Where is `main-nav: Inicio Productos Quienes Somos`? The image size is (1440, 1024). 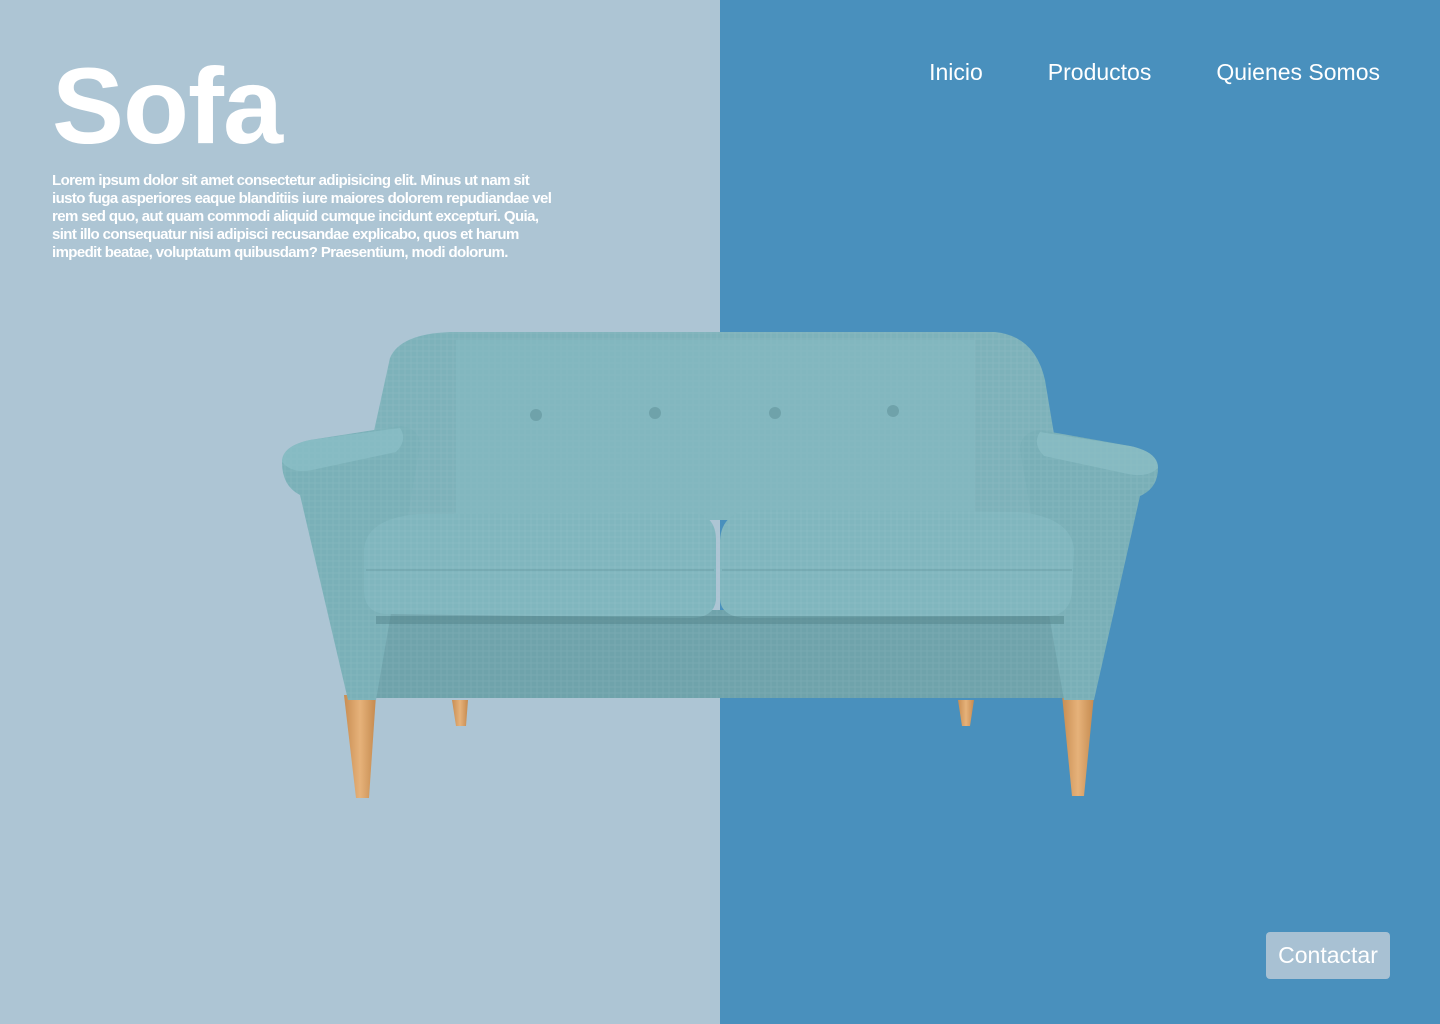 main-nav: Inicio Productos Quienes Somos is located at coordinates (1154, 72).